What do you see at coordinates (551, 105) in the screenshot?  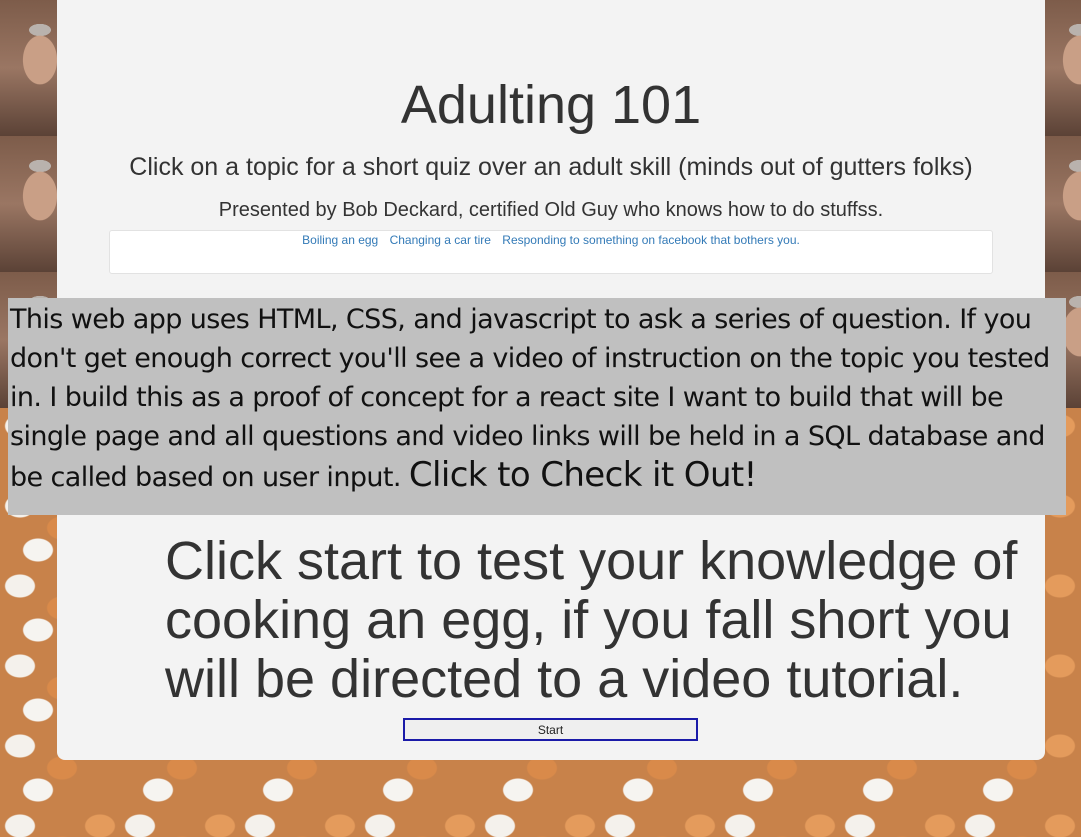 I see `page-title: Adulting 101` at bounding box center [551, 105].